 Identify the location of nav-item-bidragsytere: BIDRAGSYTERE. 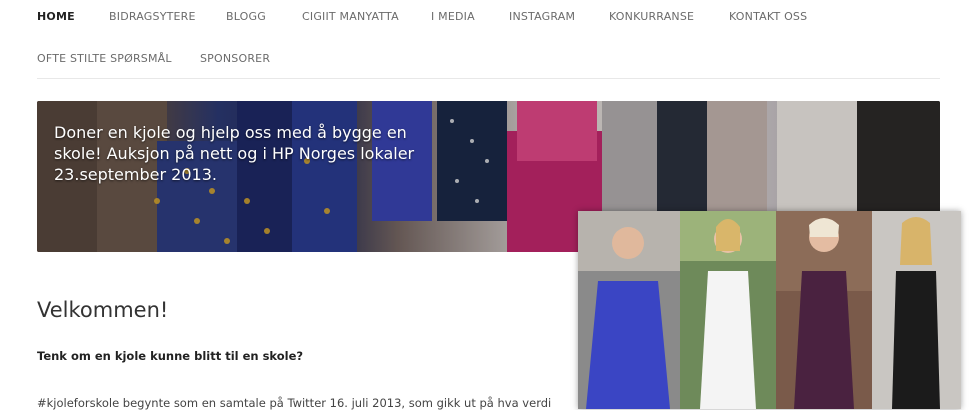
(152, 16).